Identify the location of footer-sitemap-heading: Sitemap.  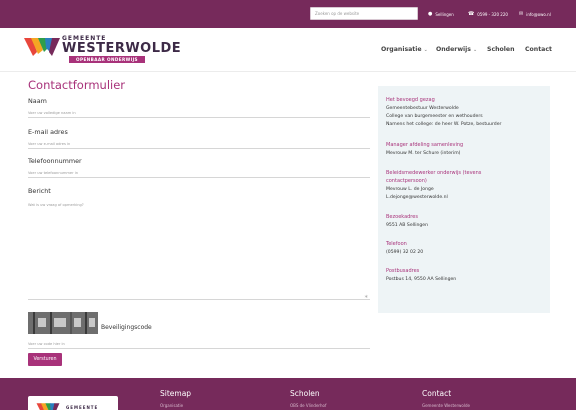
(176, 393).